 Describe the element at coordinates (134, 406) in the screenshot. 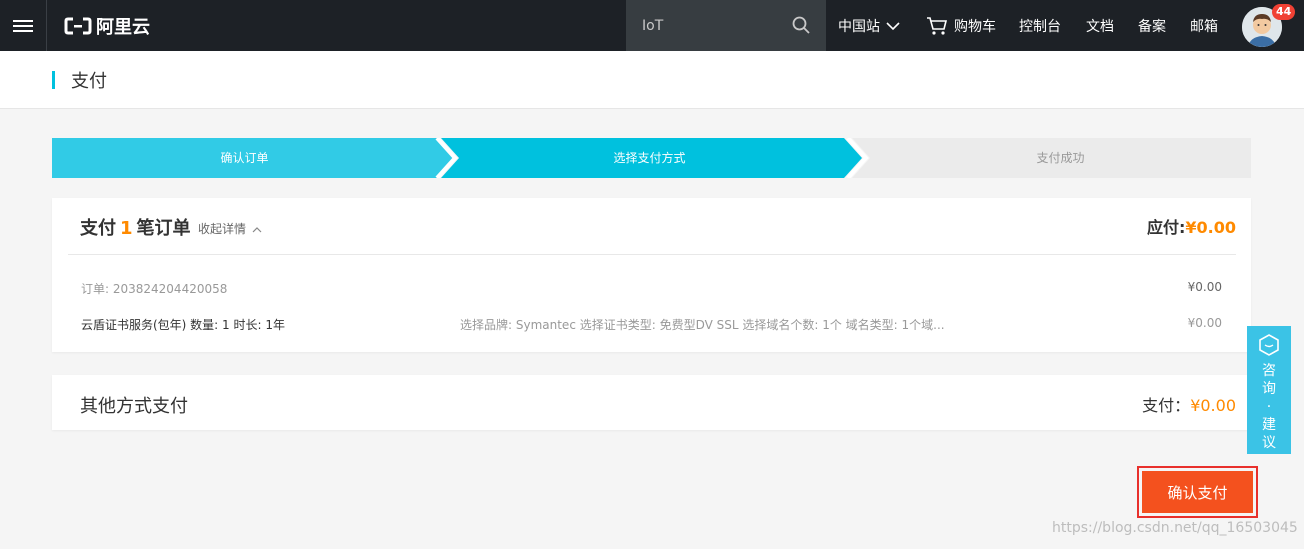

I see `other-payment-title: 其他方式支付` at that location.